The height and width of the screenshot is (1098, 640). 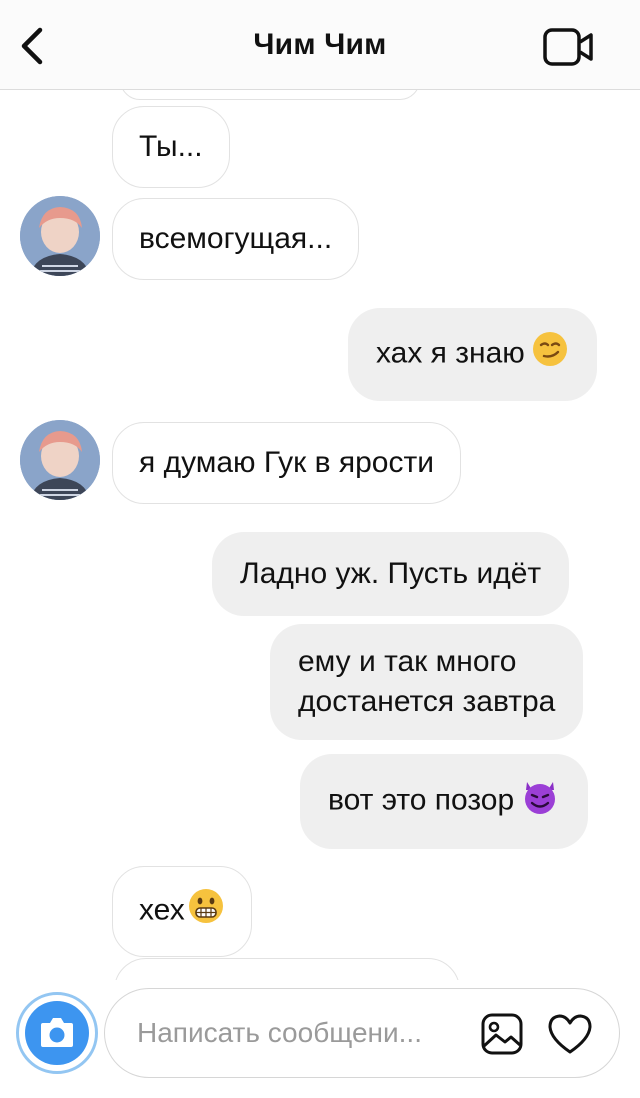 I want to click on camera-icon, so click(x=57, y=1032).